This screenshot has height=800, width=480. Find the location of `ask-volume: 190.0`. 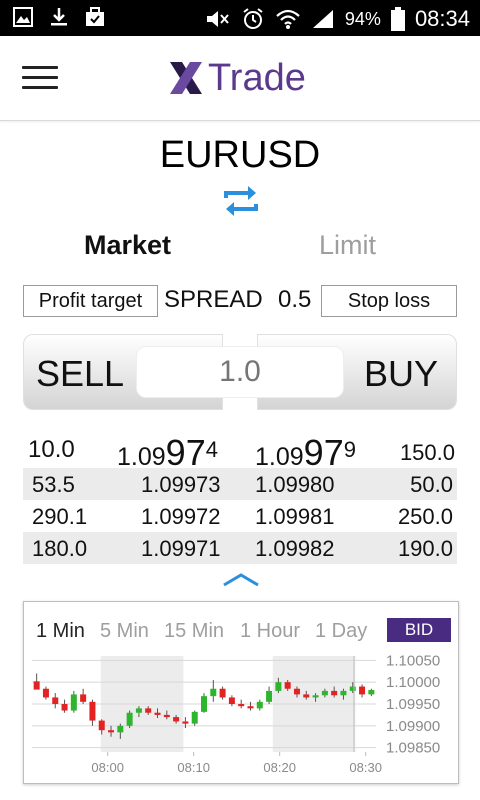

ask-volume: 190.0 is located at coordinates (425, 548).